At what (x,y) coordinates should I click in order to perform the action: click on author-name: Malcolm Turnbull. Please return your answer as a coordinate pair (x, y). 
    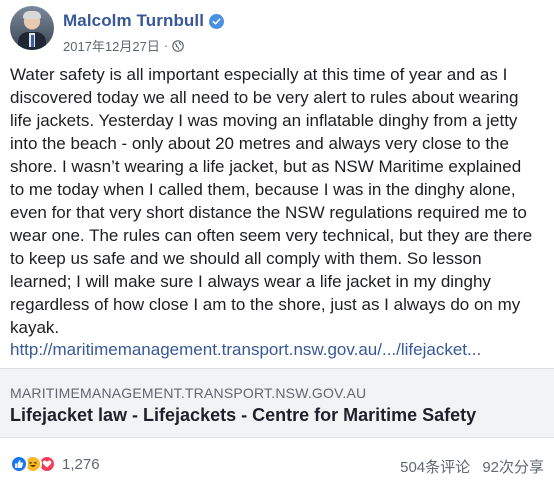
    Looking at the image, I should click on (133, 21).